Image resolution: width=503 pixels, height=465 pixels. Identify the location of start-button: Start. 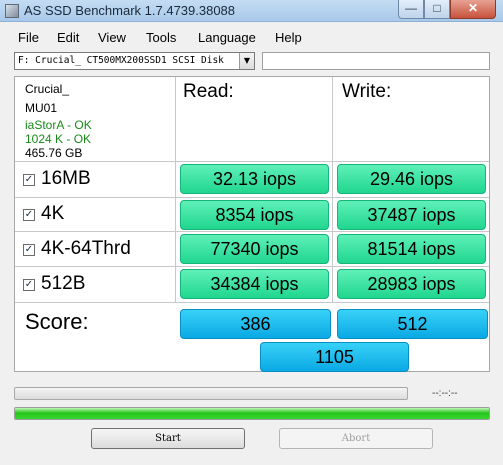
(168, 438).